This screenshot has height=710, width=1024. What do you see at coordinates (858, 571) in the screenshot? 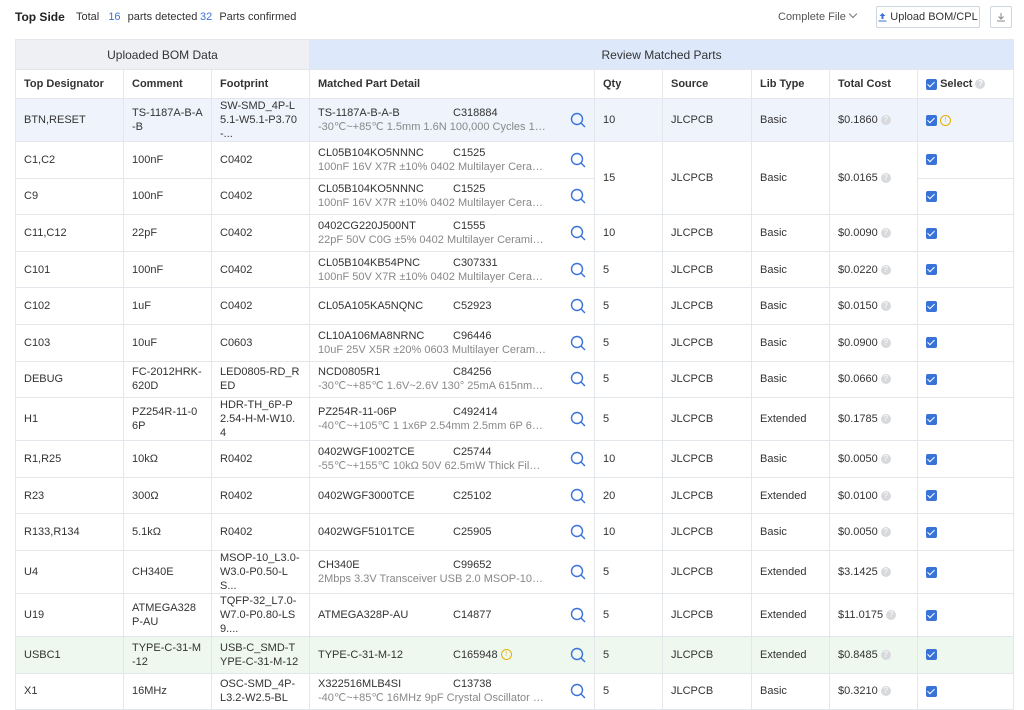
I see `cost-value: $3.1425` at bounding box center [858, 571].